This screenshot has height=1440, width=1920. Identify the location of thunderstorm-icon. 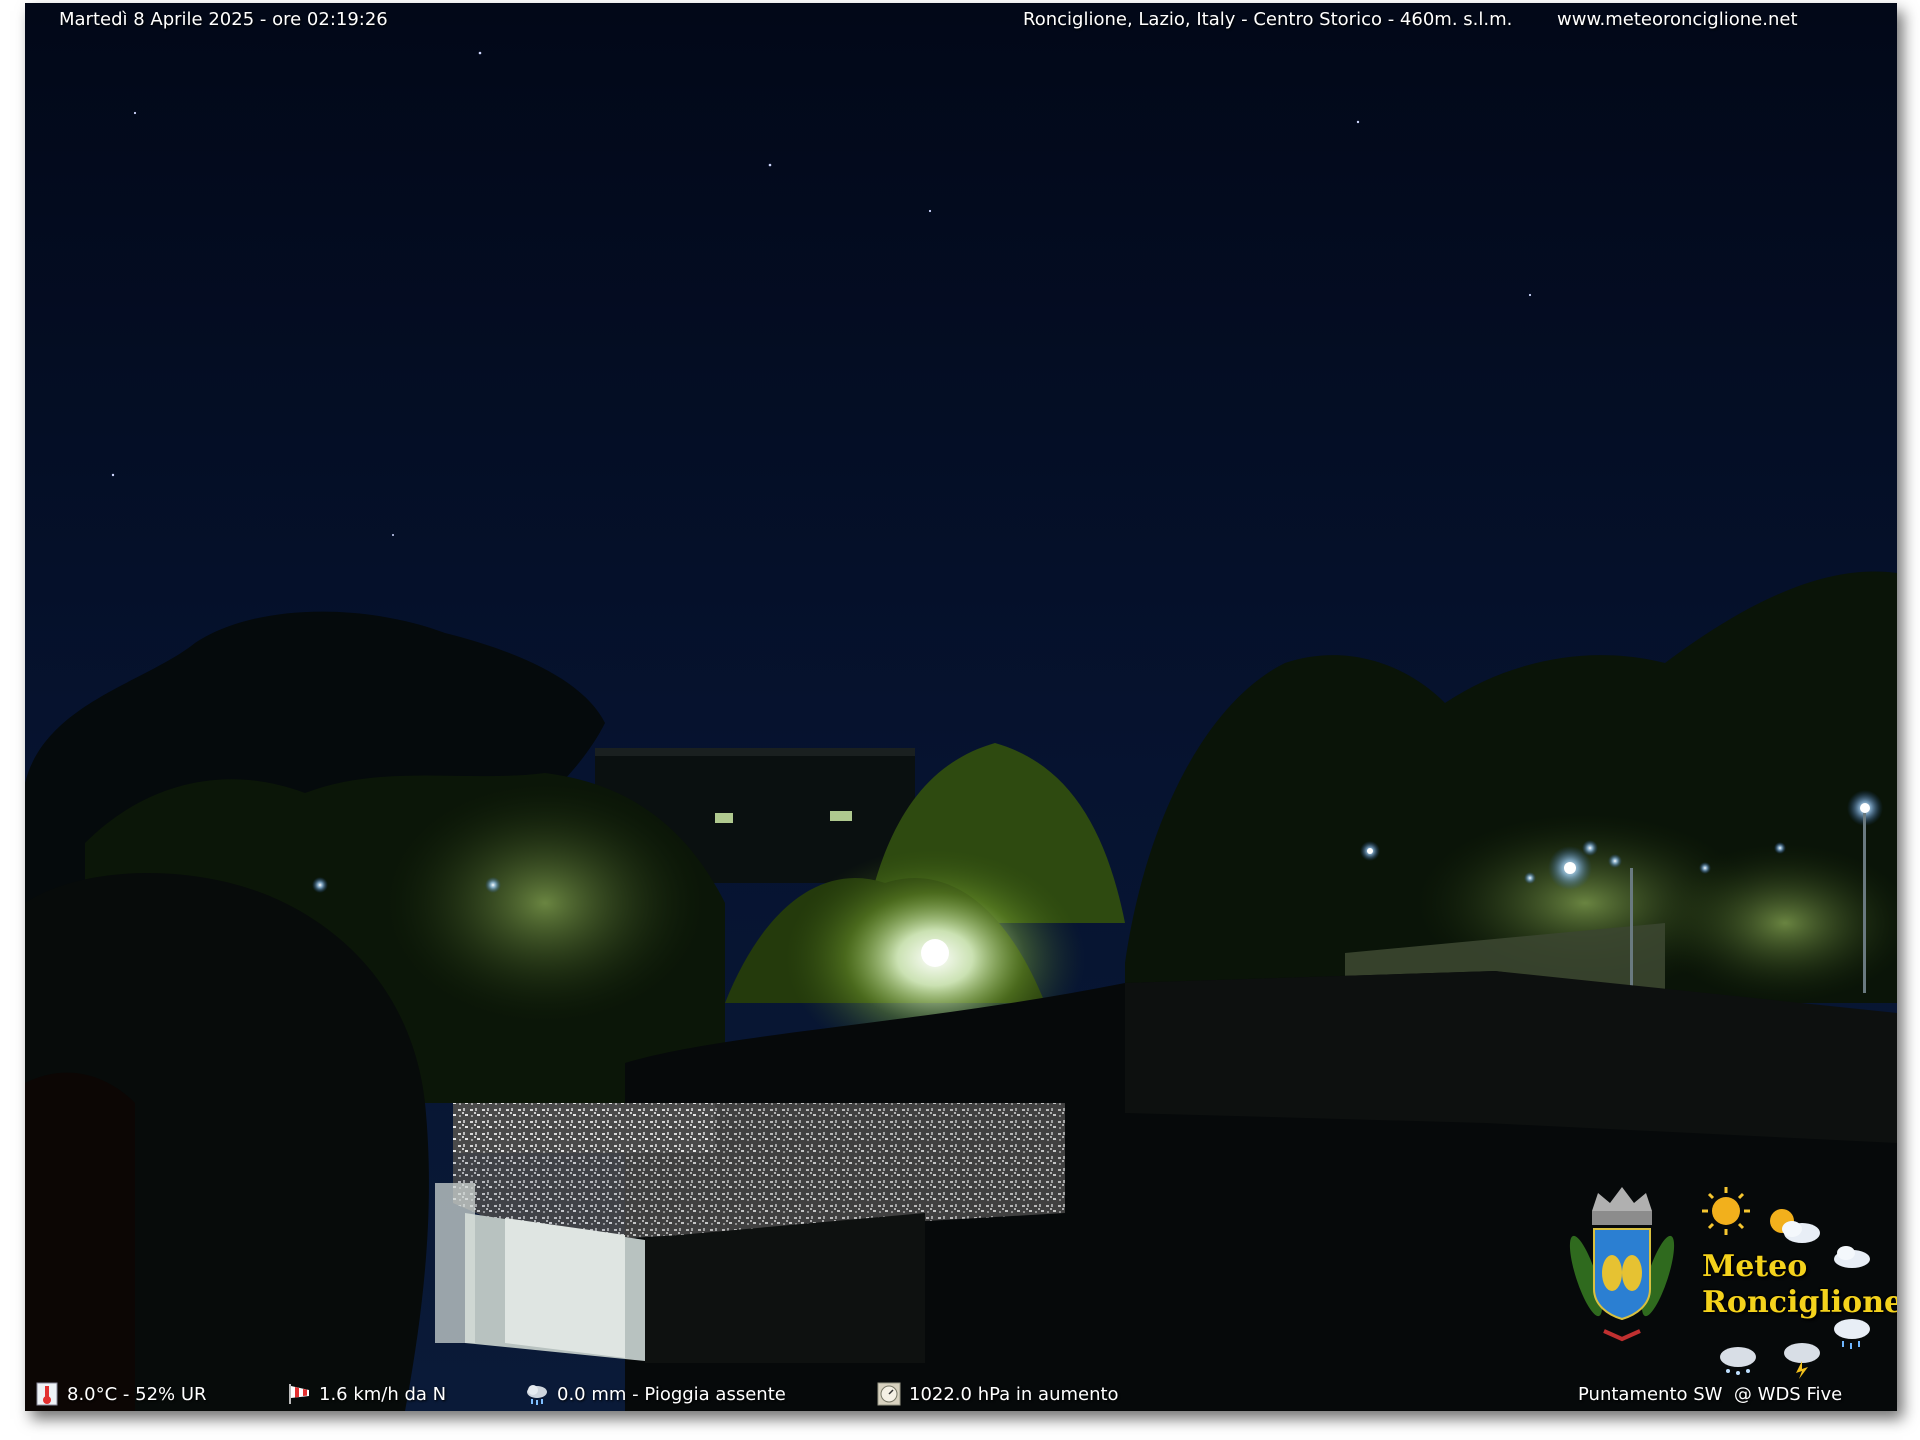
(1802, 1361).